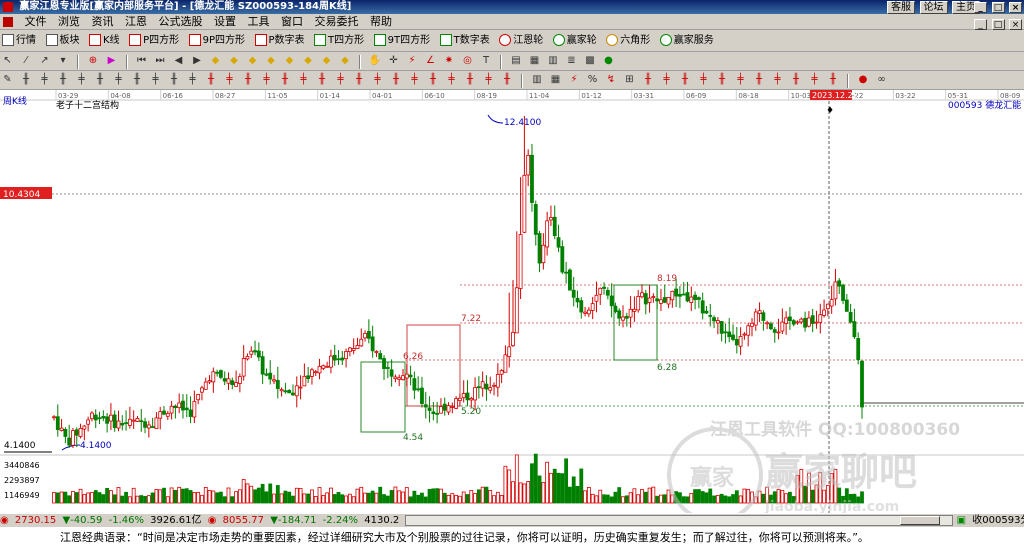 Image resolution: width=1024 pixels, height=548 pixels. What do you see at coordinates (412, 61) in the screenshot?
I see `fibonacci-tool-icon: ⚡` at bounding box center [412, 61].